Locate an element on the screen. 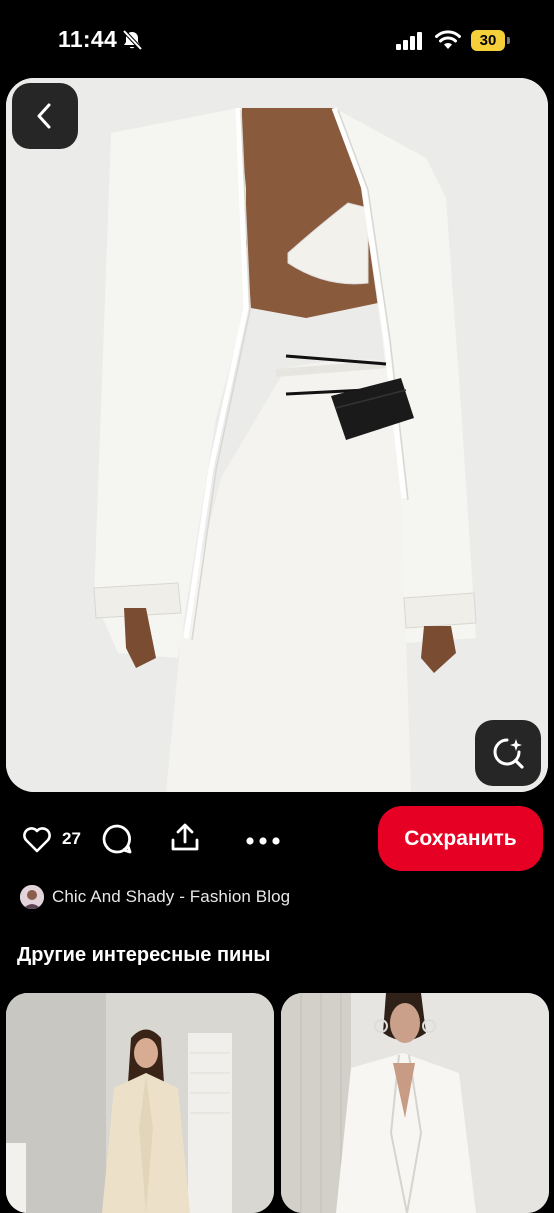  visual-search-icon is located at coordinates (508, 753).